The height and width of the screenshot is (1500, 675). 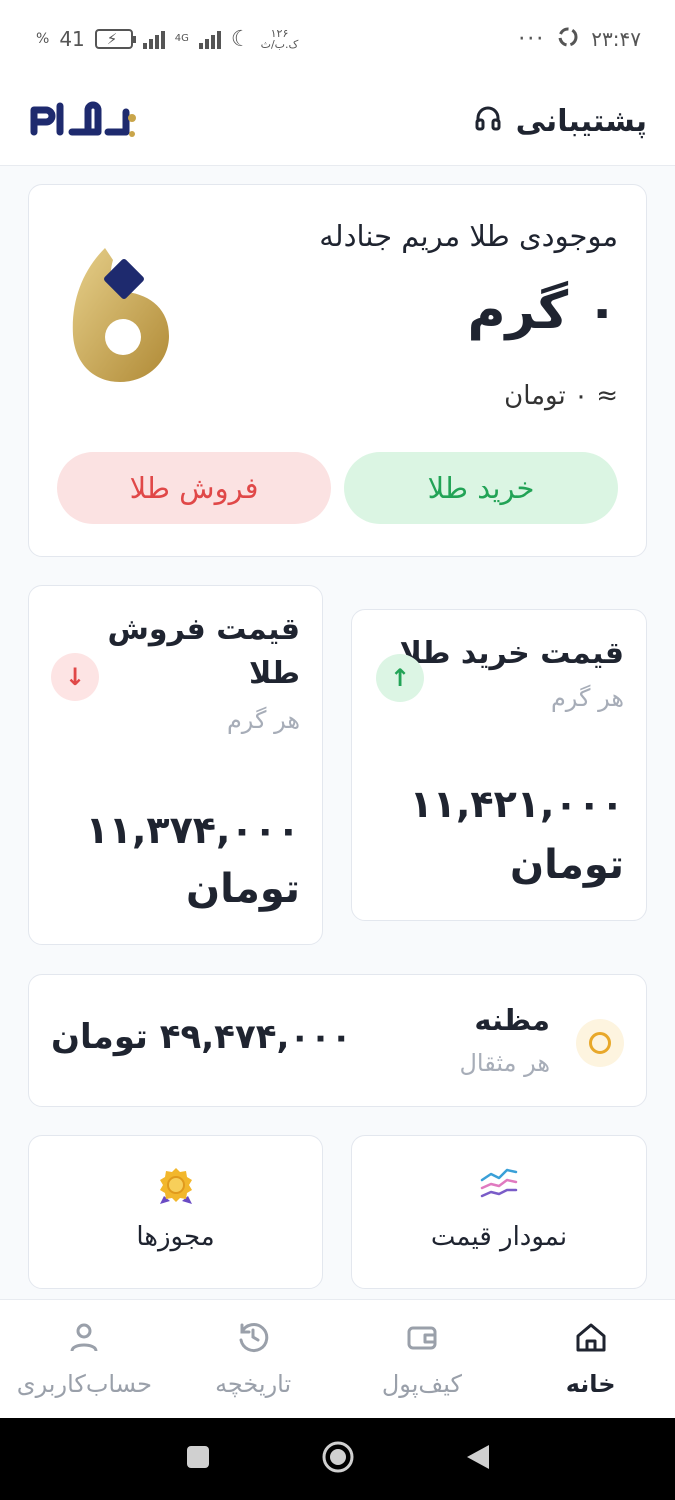 I want to click on sell-gold-button: فروش طلا, so click(x=194, y=488).